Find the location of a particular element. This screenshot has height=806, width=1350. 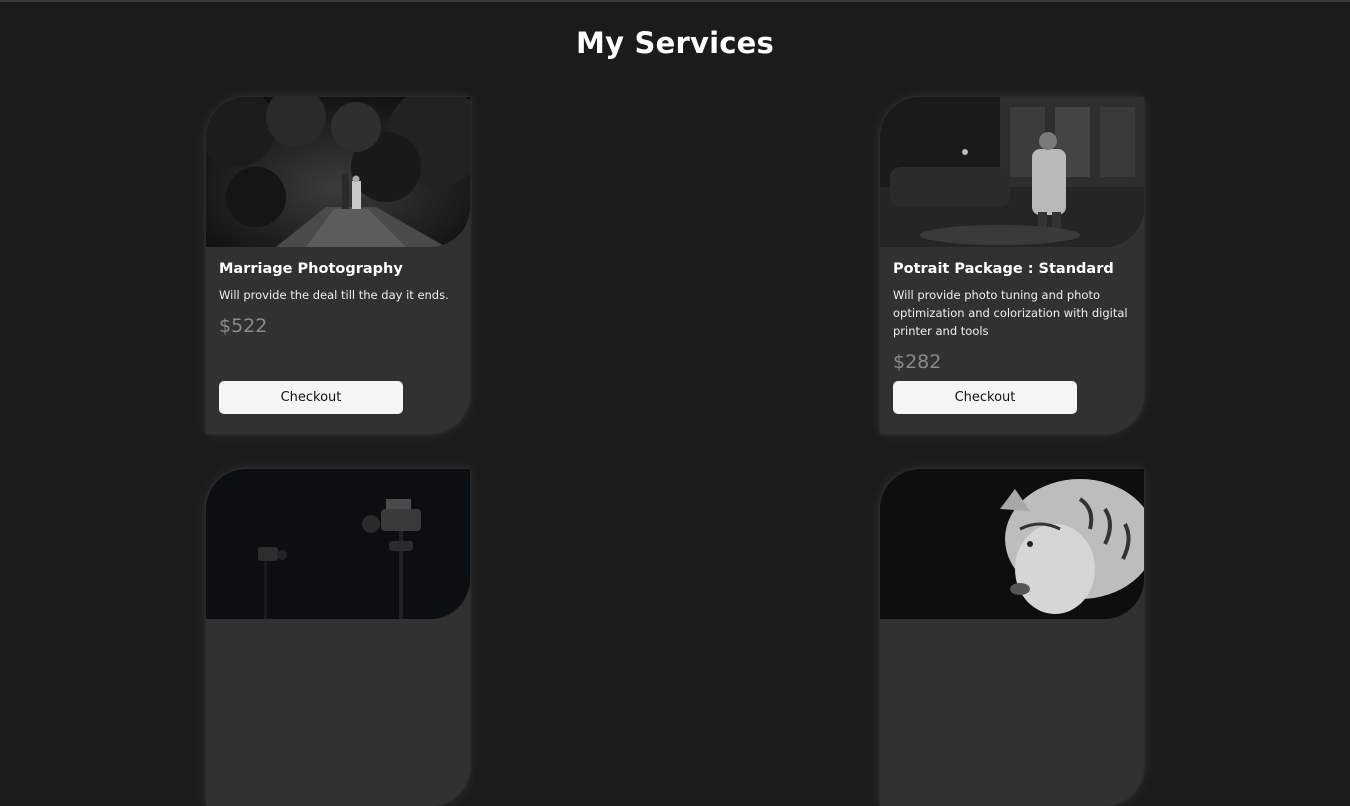

top-border is located at coordinates (675, 1).